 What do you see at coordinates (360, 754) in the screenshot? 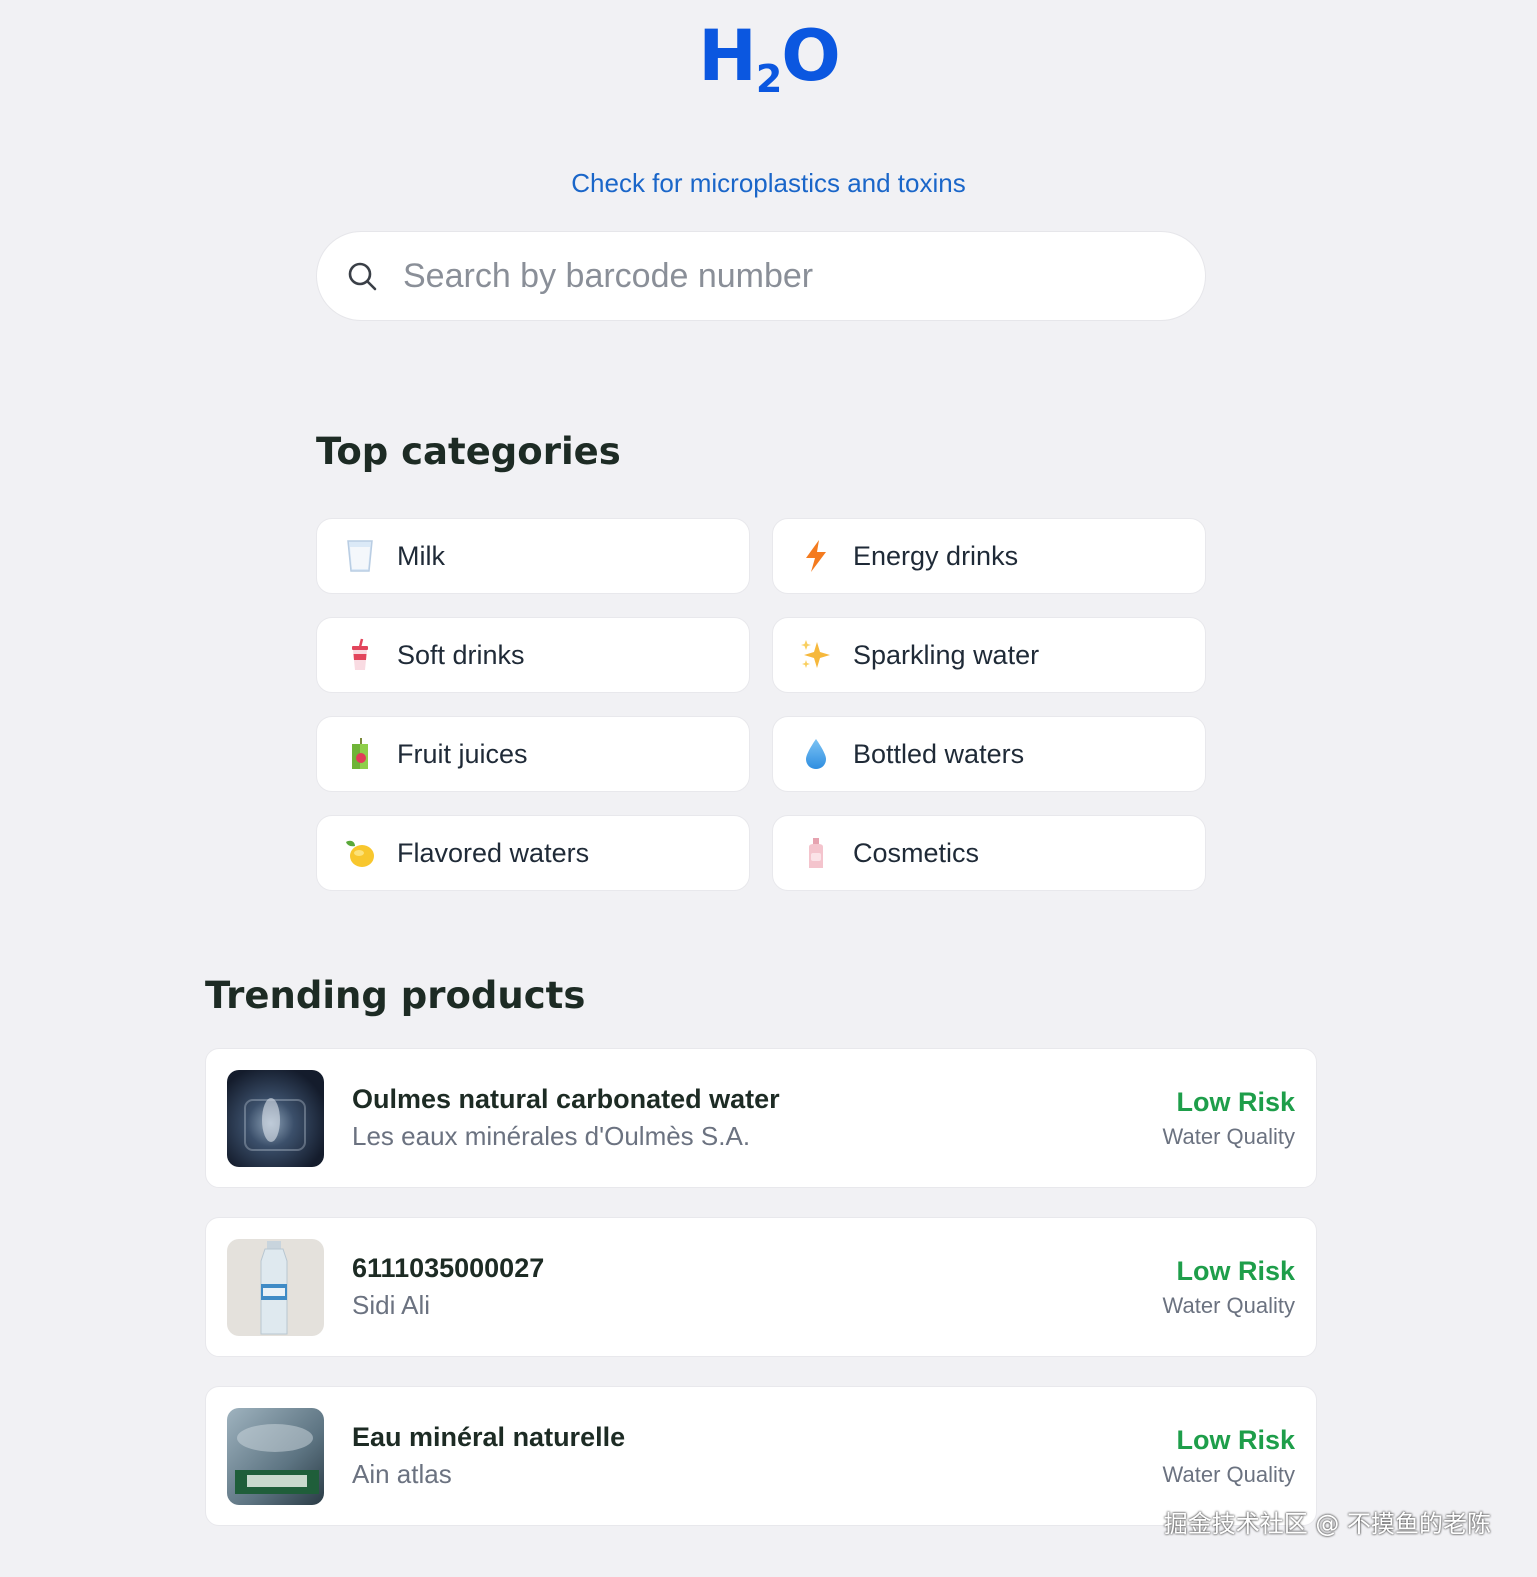
I see `juice-box-icon` at bounding box center [360, 754].